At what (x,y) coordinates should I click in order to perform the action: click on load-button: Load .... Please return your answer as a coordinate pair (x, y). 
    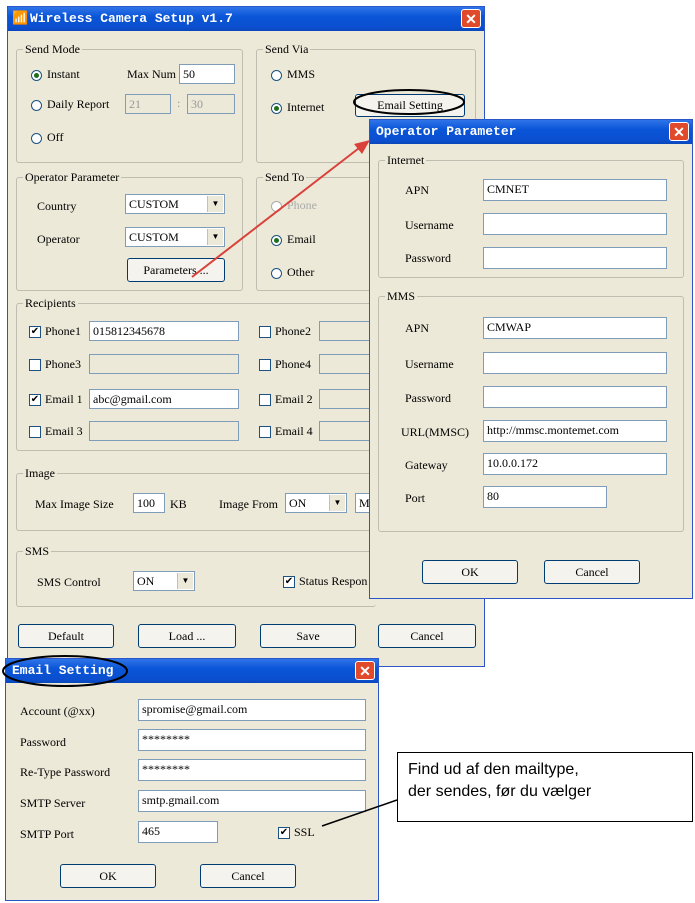
    Looking at the image, I should click on (187, 636).